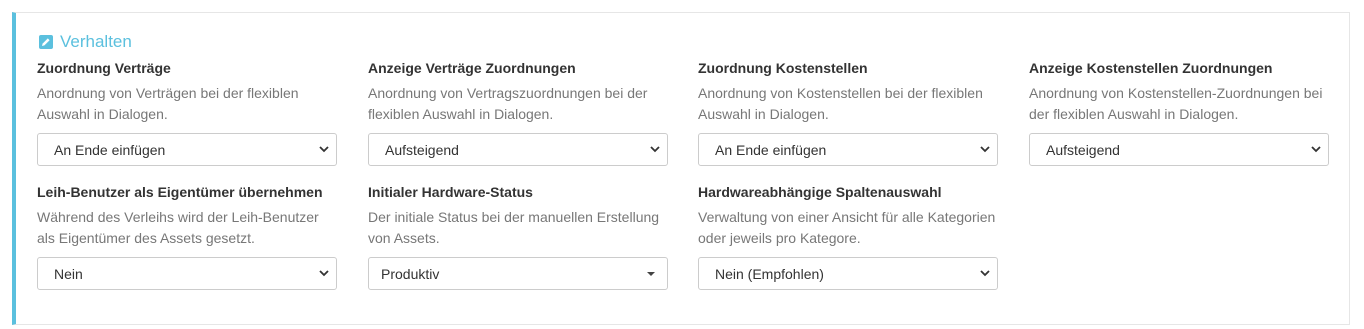 The image size is (1364, 329). What do you see at coordinates (96, 41) in the screenshot?
I see `section-title: Verhalten` at bounding box center [96, 41].